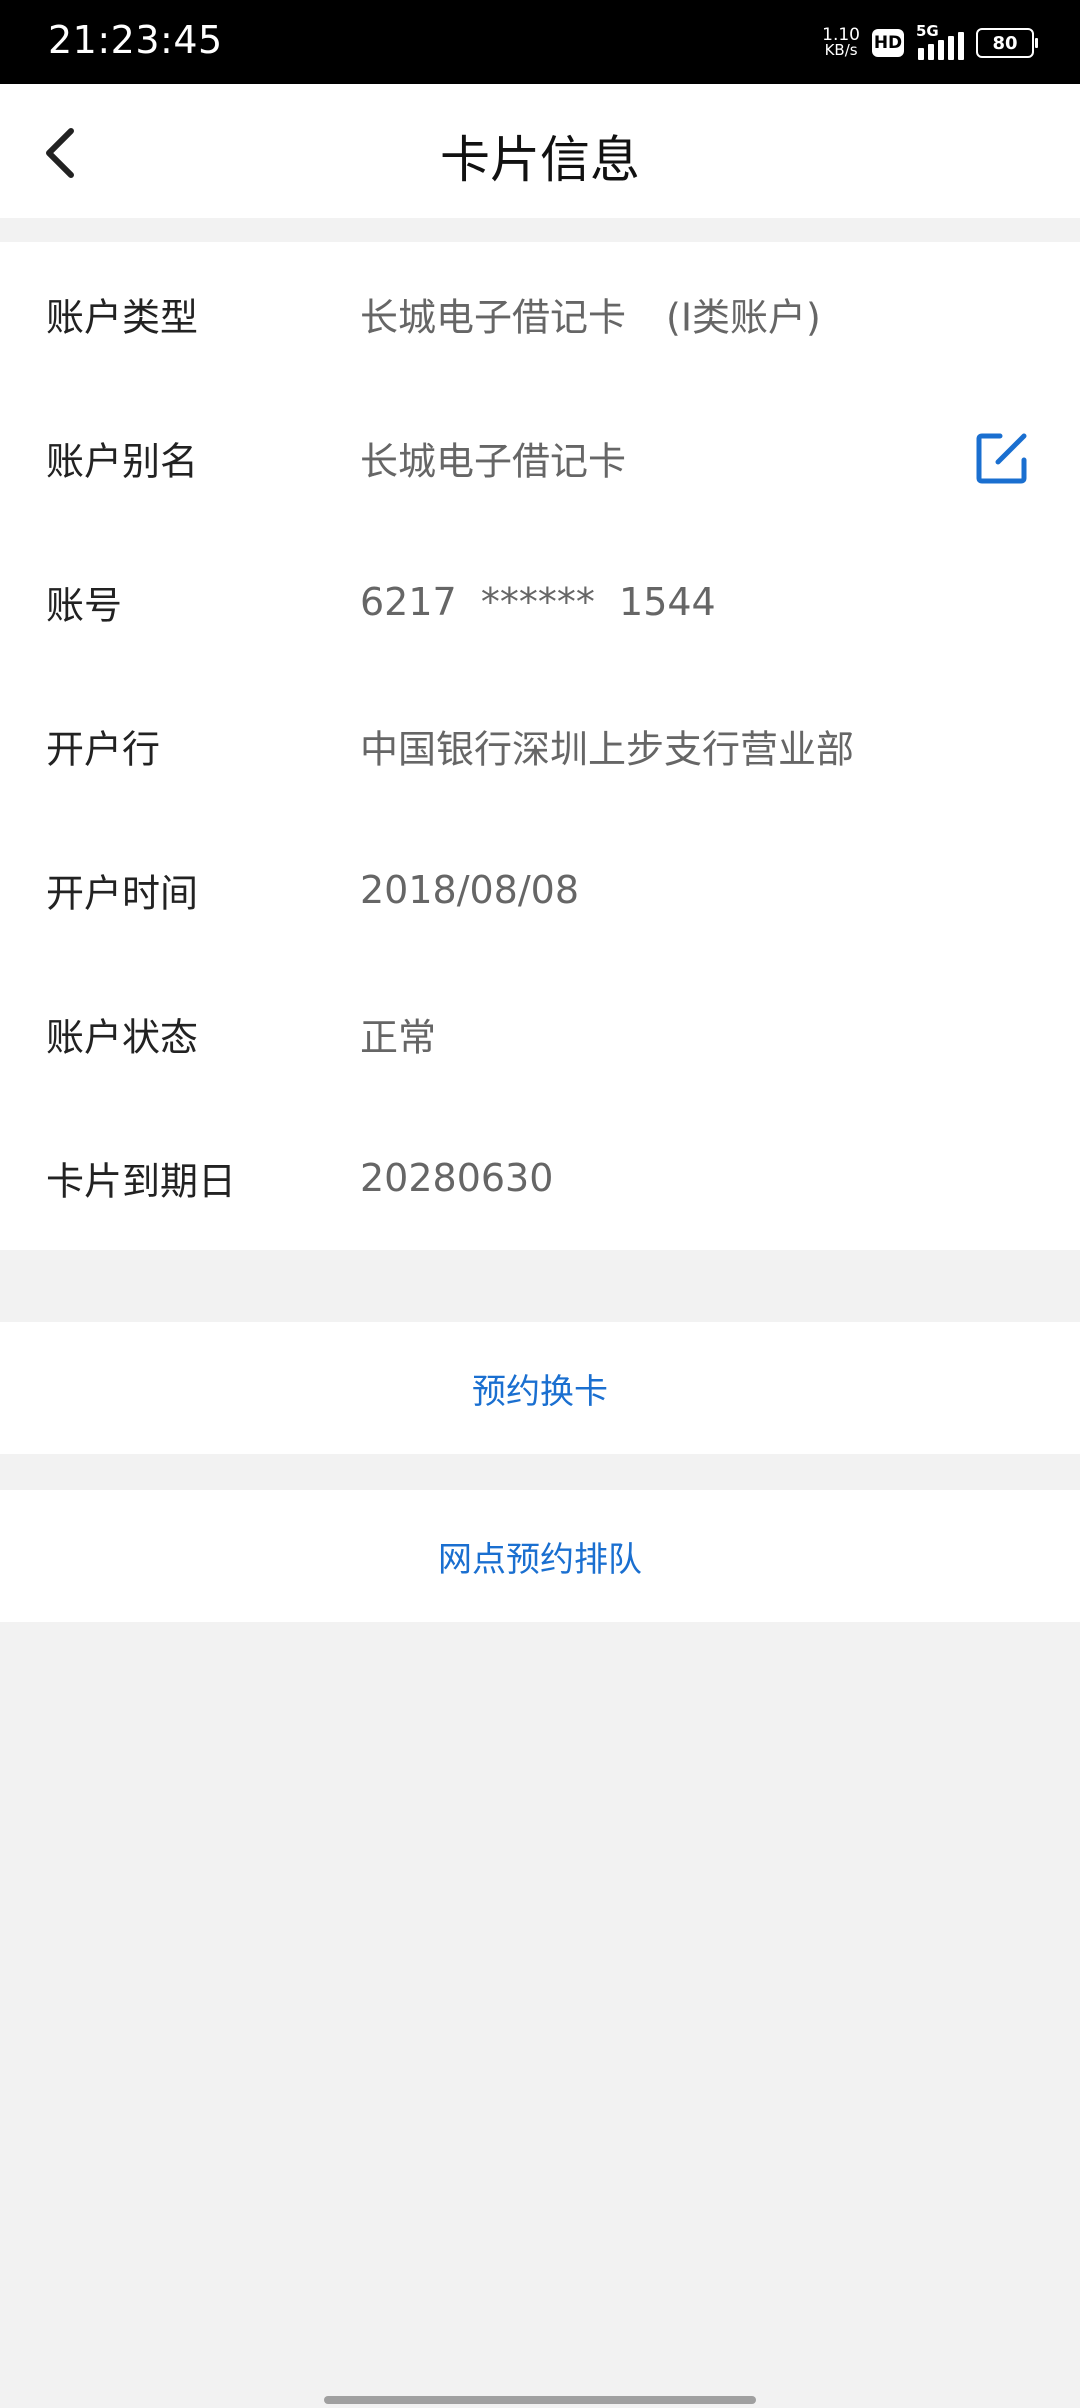 Image resolution: width=1080 pixels, height=2408 pixels. What do you see at coordinates (84, 605) in the screenshot?
I see `row-label: 账号` at bounding box center [84, 605].